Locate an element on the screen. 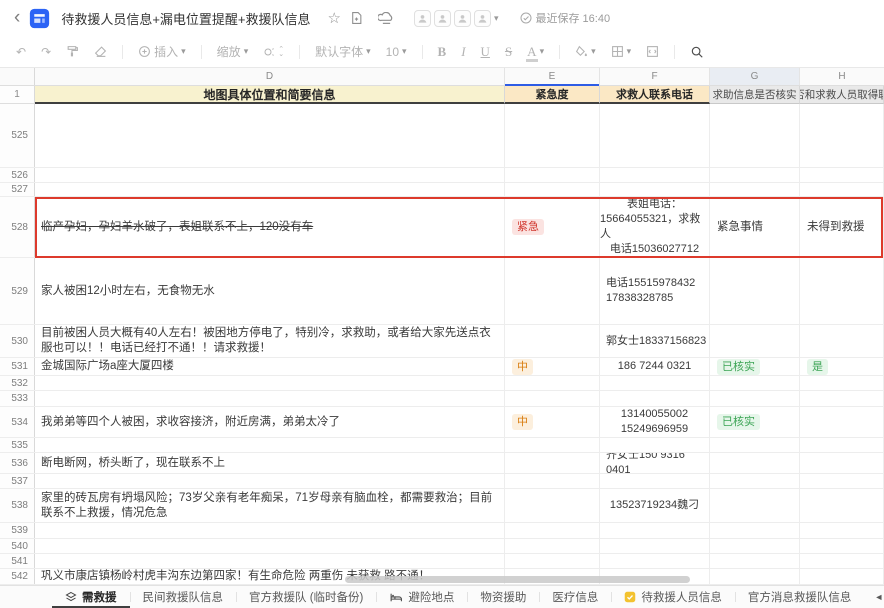 The width and height of the screenshot is (884, 608). font-family-select: 默认字体 ▾ is located at coordinates (343, 52).